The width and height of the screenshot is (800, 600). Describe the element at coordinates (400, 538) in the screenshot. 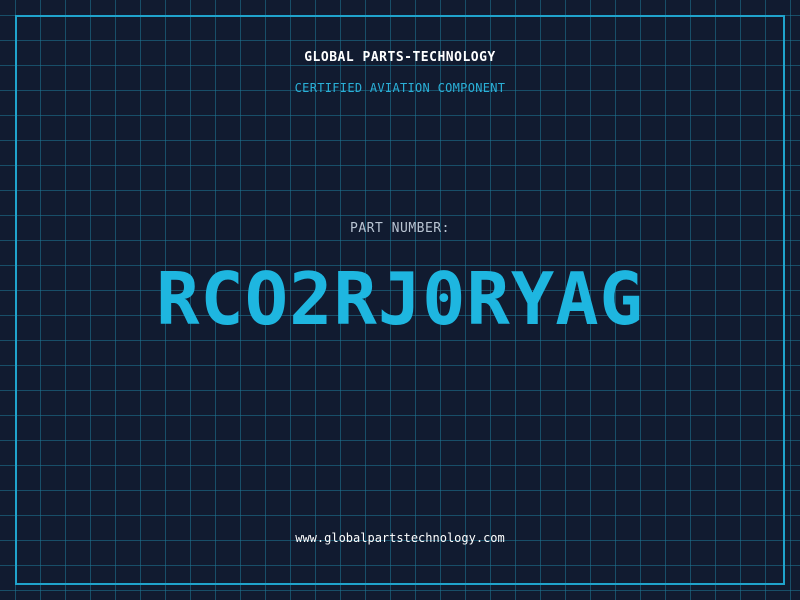

I see `website-url: www.globalpartstechnology.com` at that location.